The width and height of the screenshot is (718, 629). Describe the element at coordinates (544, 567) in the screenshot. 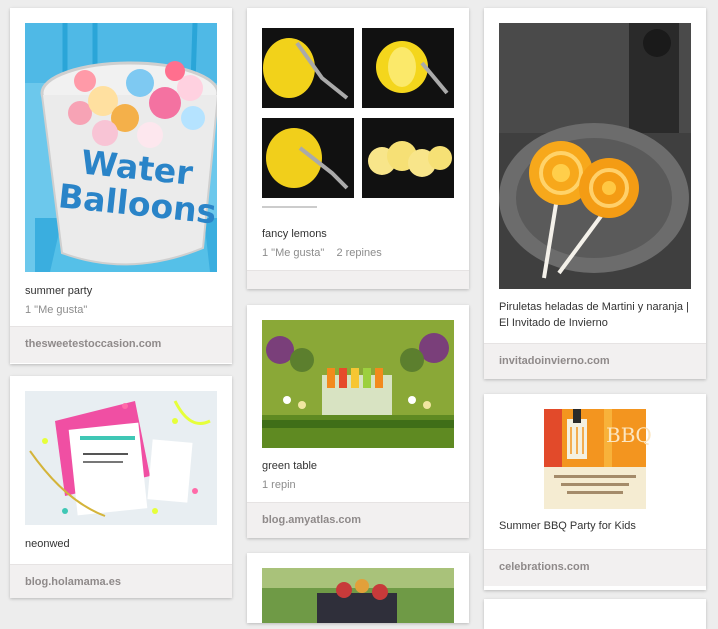

I see `pin-source-link: celebrations.com` at that location.